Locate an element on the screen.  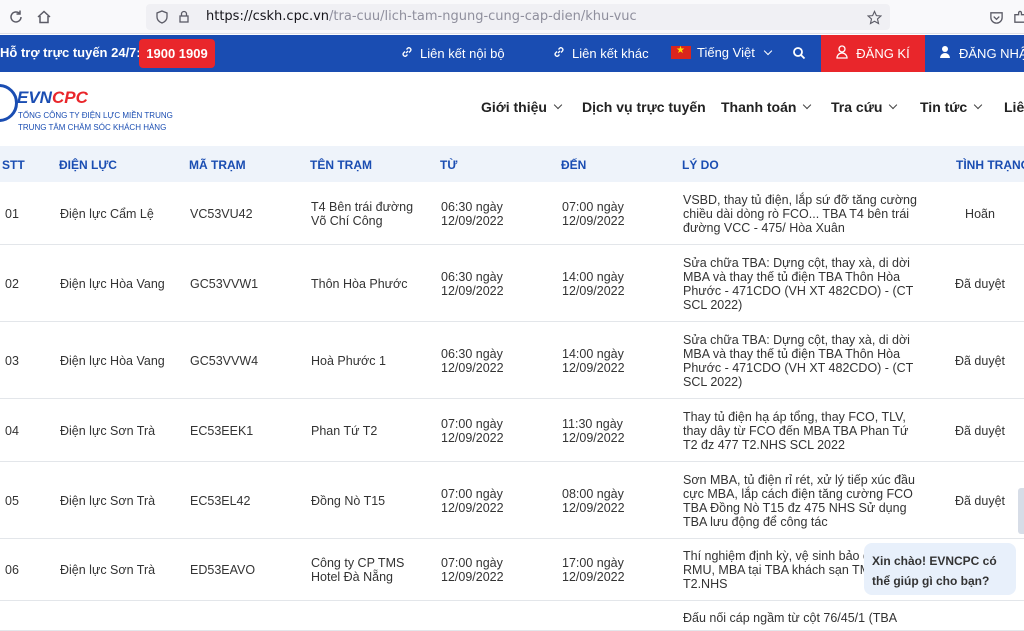
login-button: ĐĂNG NHẬP is located at coordinates (974, 53).